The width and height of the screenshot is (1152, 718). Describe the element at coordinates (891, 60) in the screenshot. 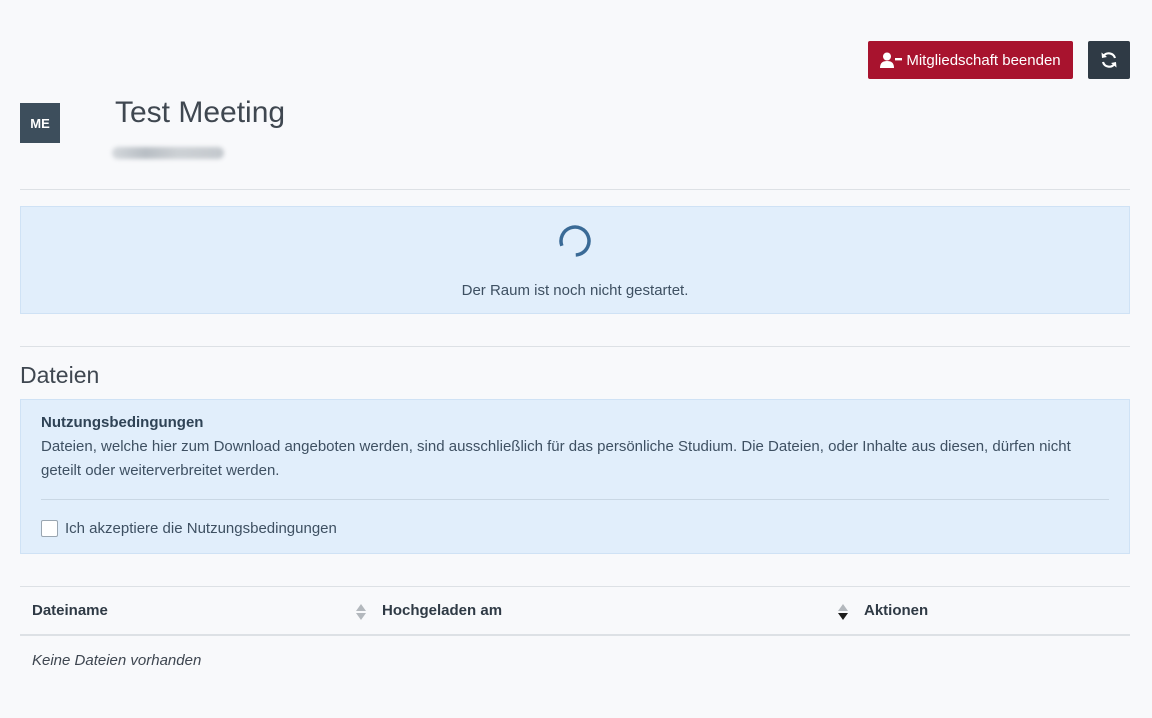

I see `user-minus-icon` at that location.